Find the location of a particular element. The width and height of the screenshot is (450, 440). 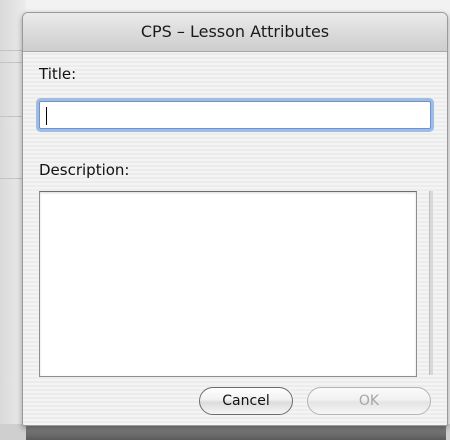

description-label: Description: is located at coordinates (84, 170).